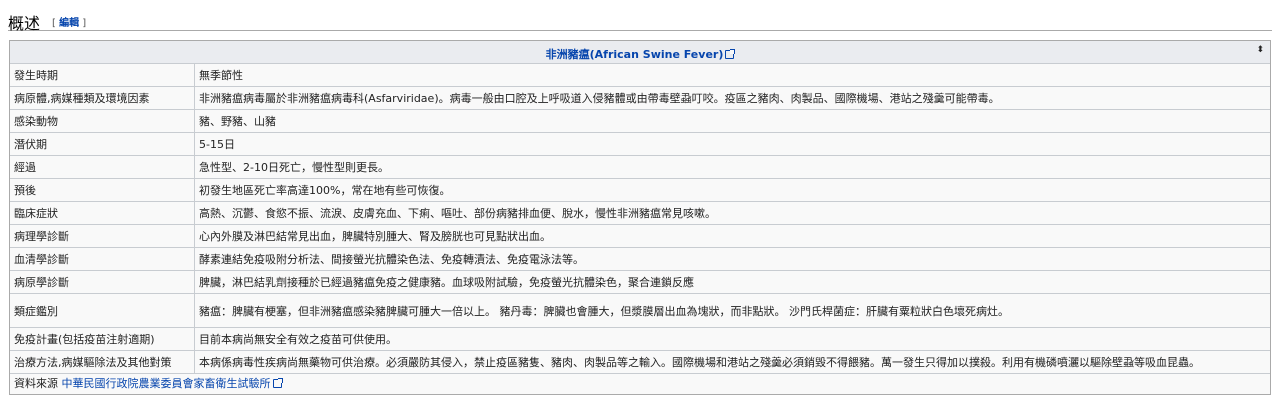 The height and width of the screenshot is (413, 1280). What do you see at coordinates (102, 98) in the screenshot?
I see `row-key: 病原體,病媒種類及環境因素` at bounding box center [102, 98].